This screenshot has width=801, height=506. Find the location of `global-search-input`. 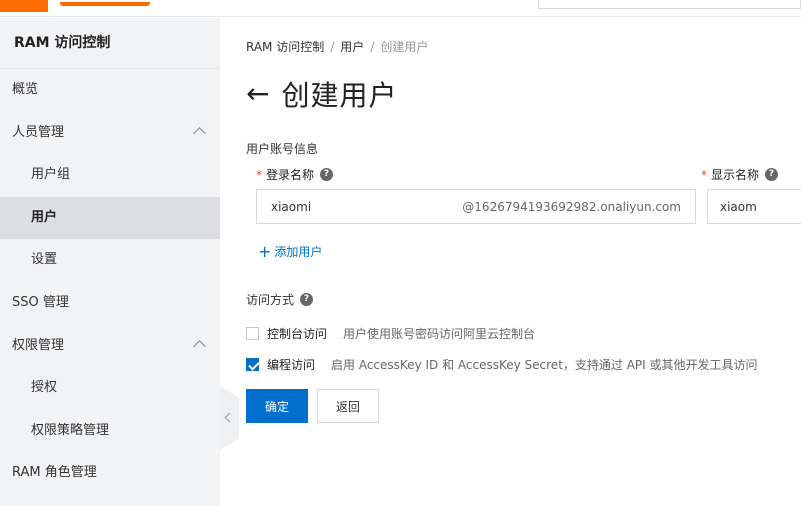

global-search-input is located at coordinates (669, 4).